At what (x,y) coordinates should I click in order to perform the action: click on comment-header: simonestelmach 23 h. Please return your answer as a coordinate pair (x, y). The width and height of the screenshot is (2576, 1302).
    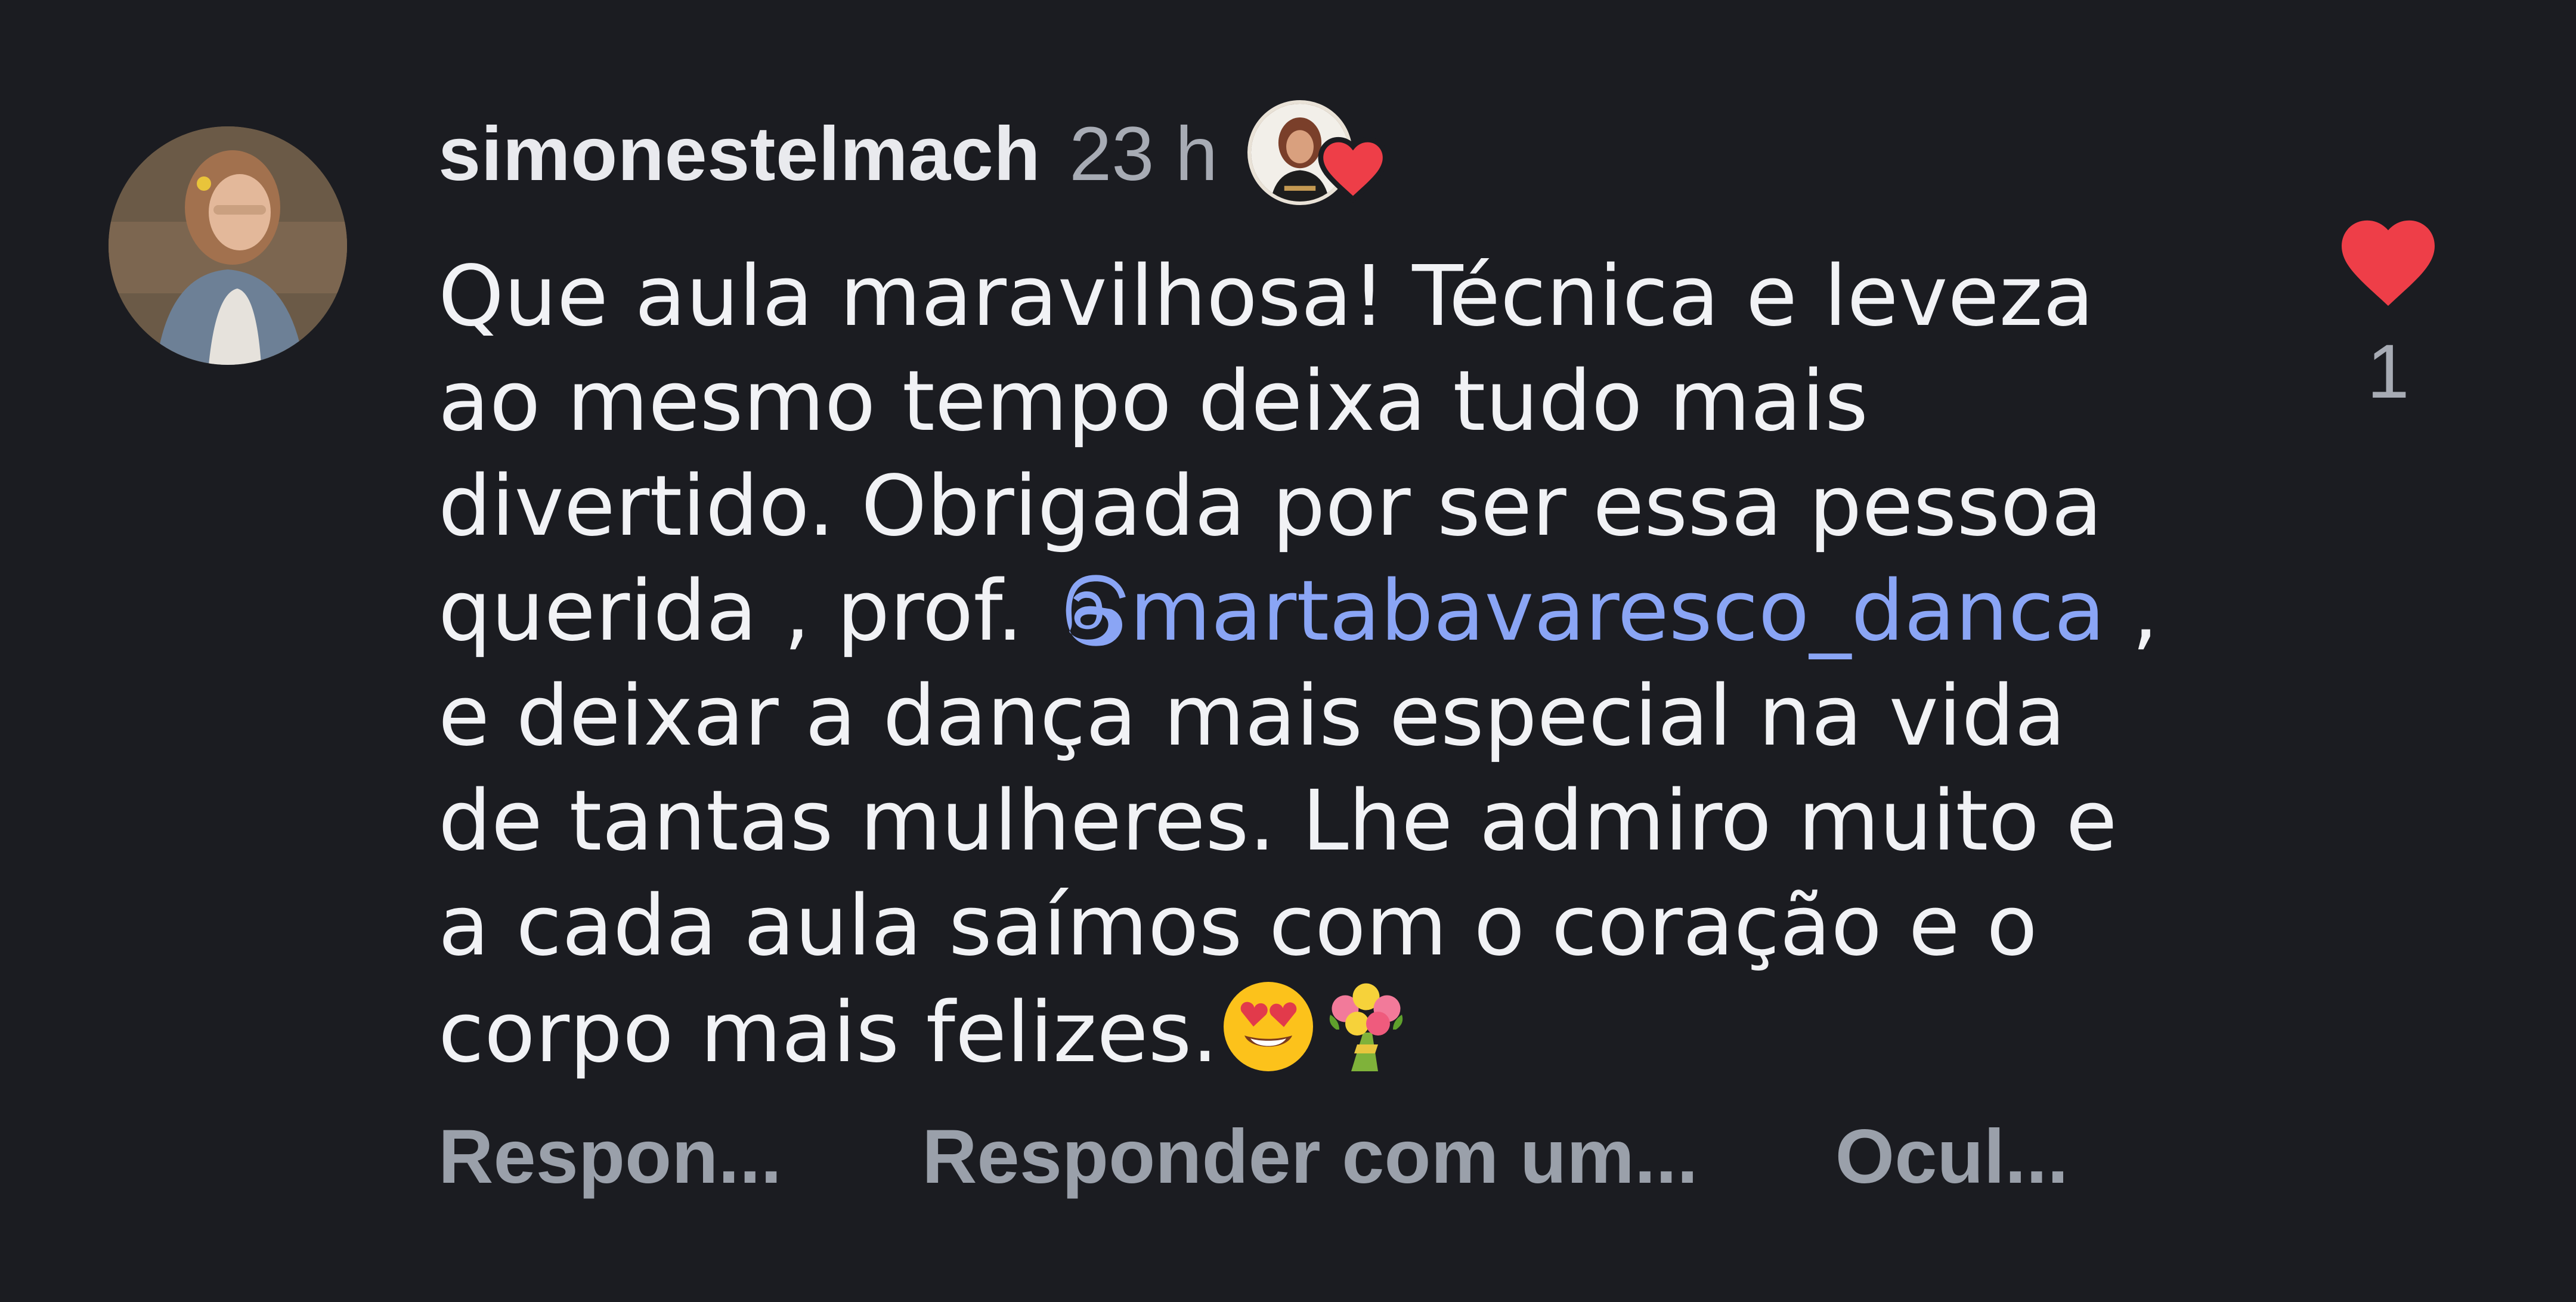
    Looking at the image, I should click on (918, 153).